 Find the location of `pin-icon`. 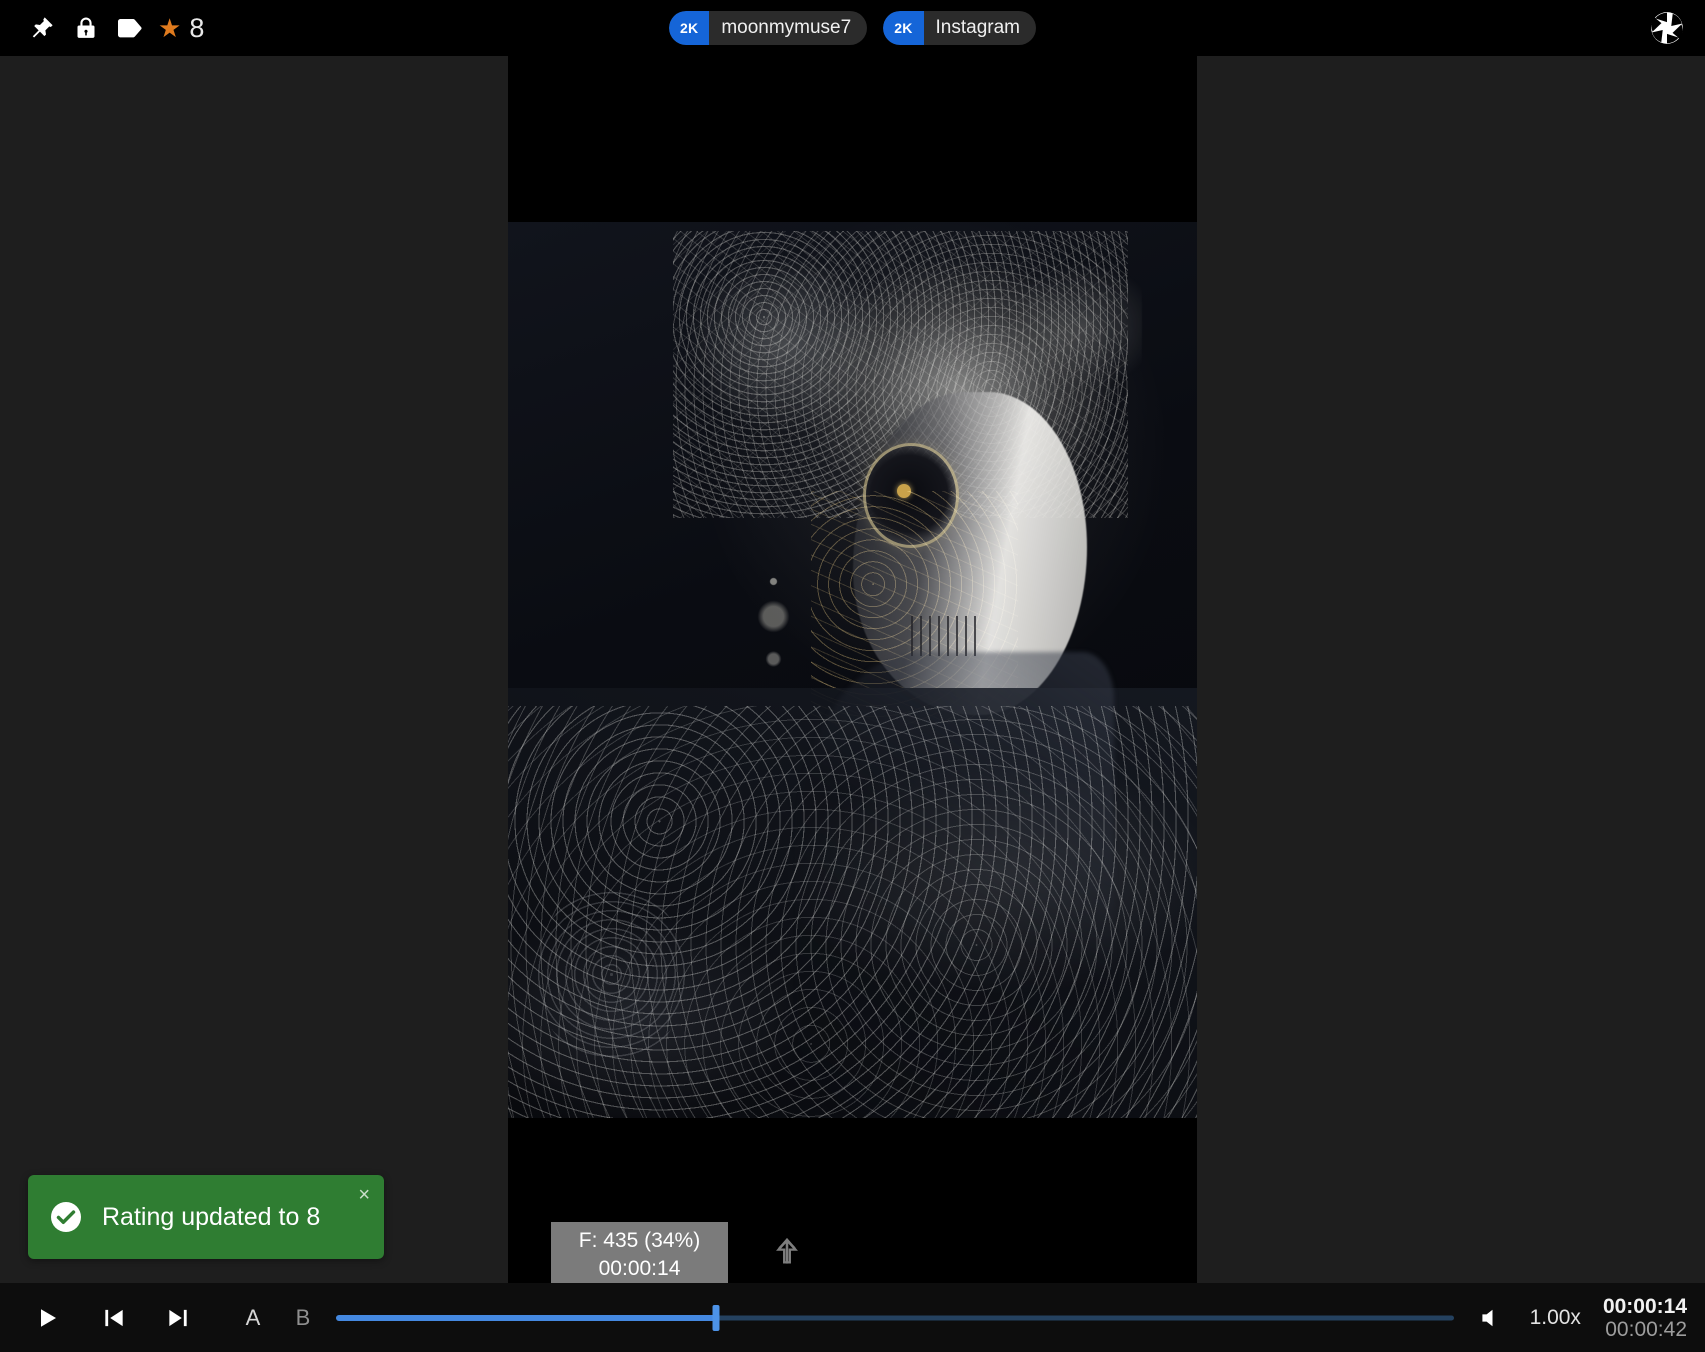

pin-icon is located at coordinates (42, 28).